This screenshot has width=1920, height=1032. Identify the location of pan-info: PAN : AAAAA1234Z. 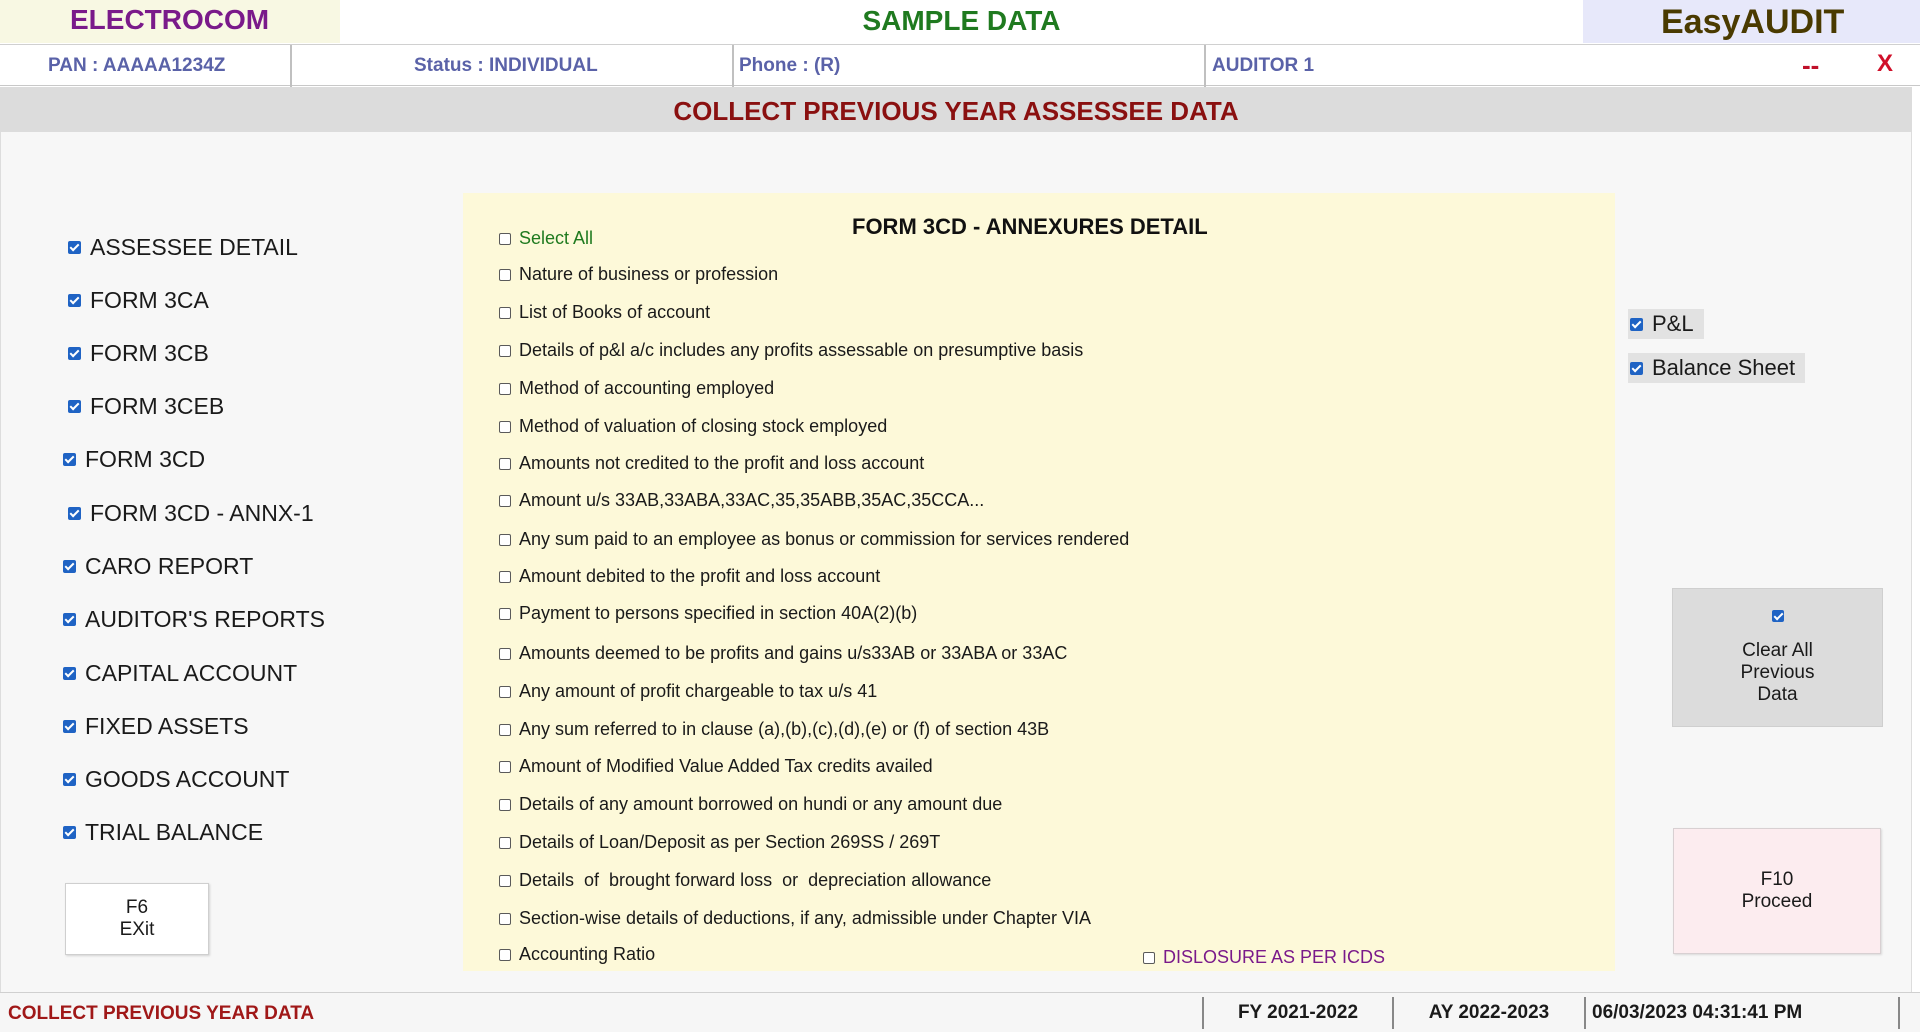
(146, 66).